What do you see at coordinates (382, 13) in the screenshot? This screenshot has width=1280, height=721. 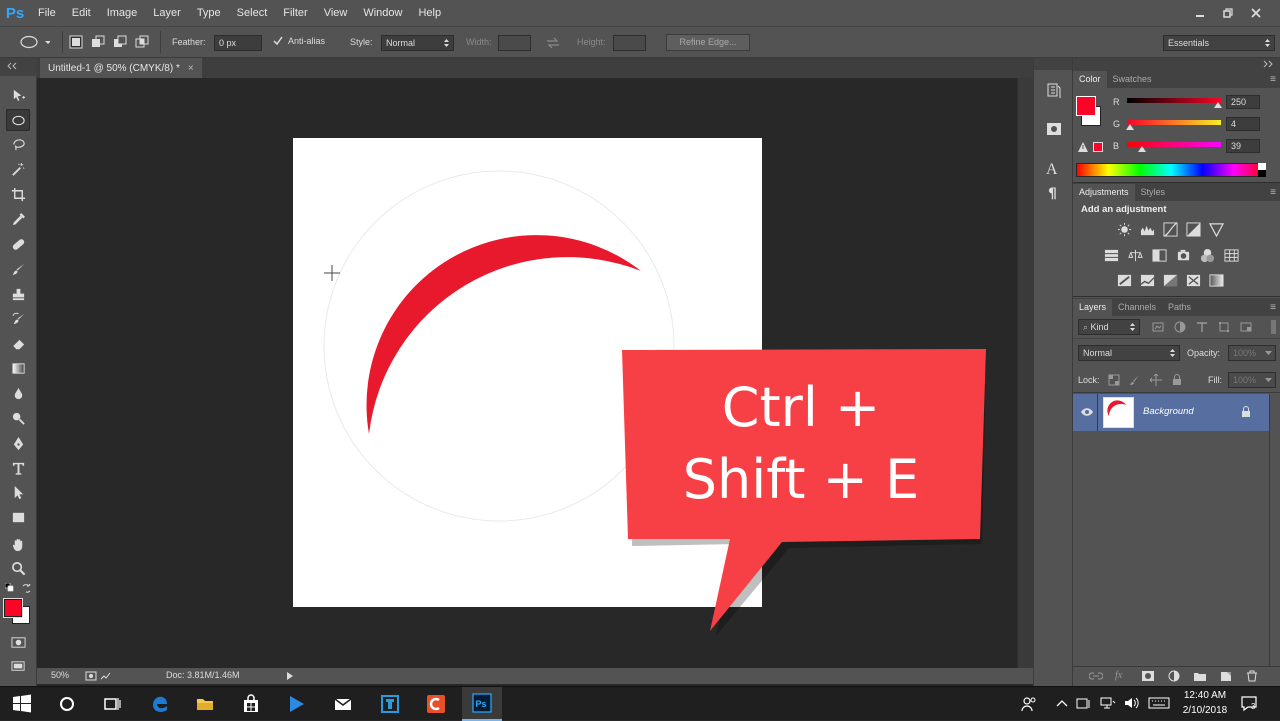 I see `menu-window: Window` at bounding box center [382, 13].